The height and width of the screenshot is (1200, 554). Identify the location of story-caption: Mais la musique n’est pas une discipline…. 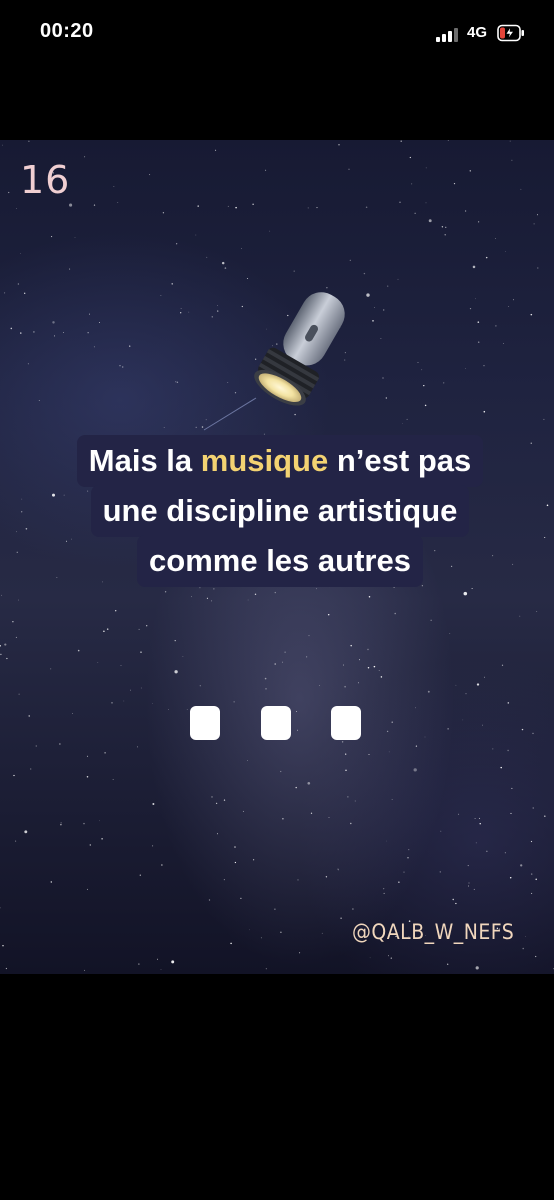
(280, 511).